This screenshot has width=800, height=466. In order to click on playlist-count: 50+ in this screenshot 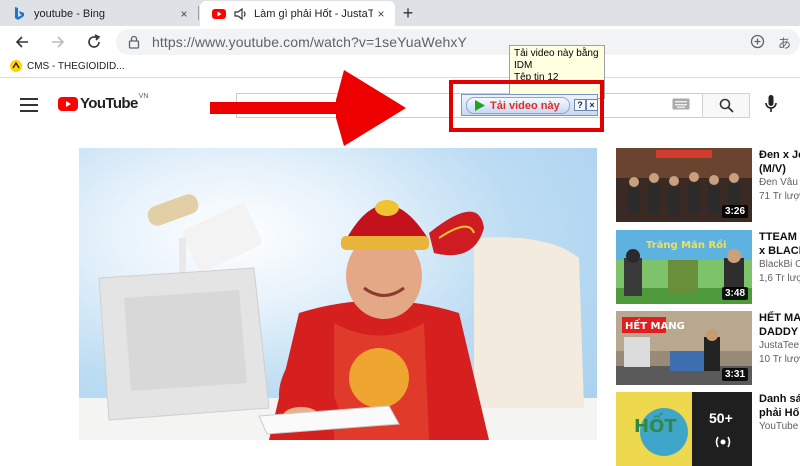, I will do `click(721, 418)`.